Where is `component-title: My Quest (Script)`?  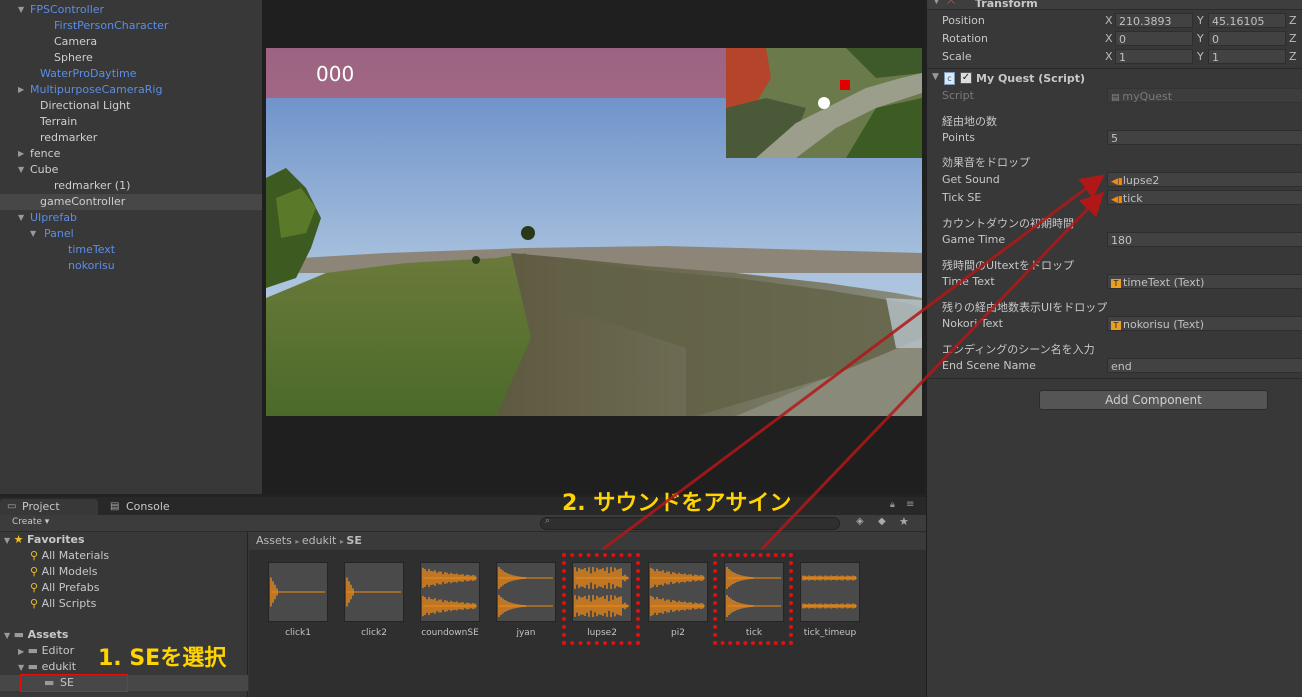 component-title: My Quest (Script) is located at coordinates (1031, 78).